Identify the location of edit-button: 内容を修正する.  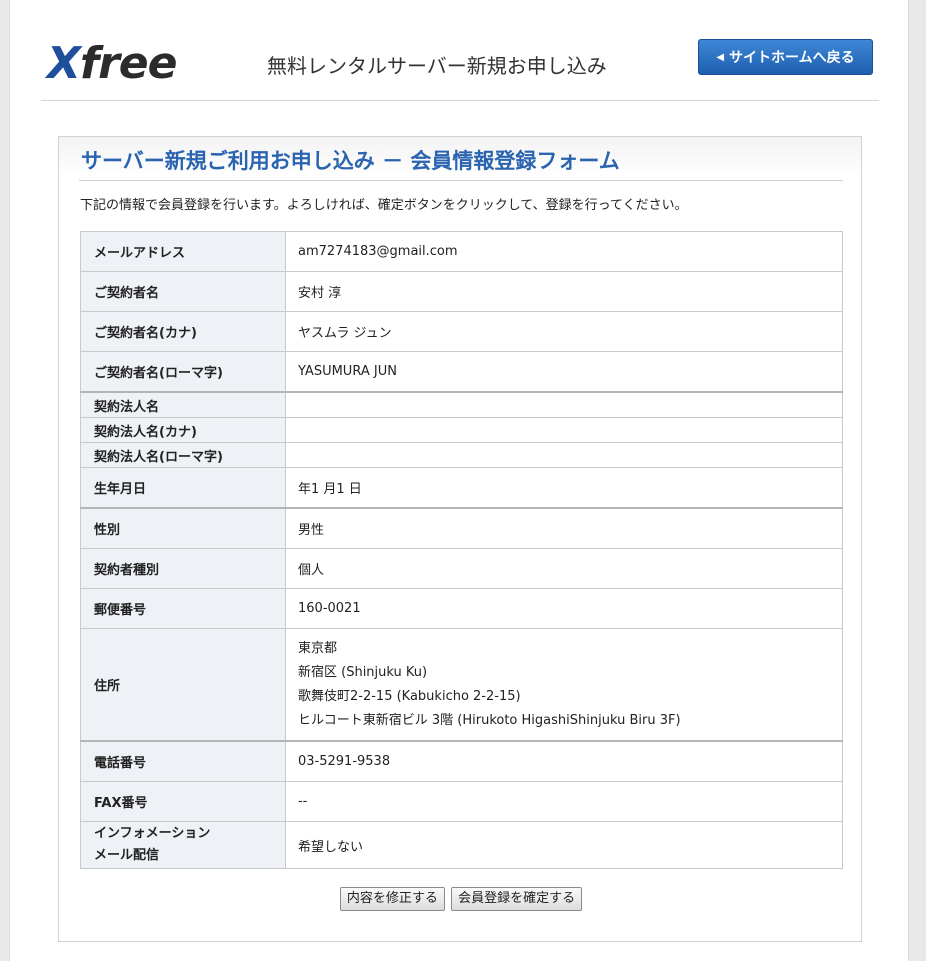
(392, 899).